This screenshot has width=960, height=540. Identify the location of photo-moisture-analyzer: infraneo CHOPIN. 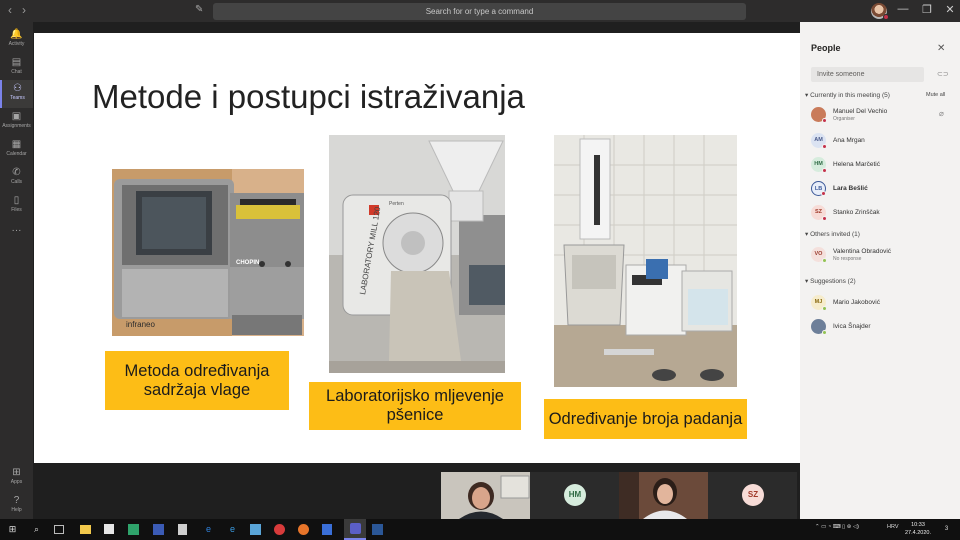
(208, 252).